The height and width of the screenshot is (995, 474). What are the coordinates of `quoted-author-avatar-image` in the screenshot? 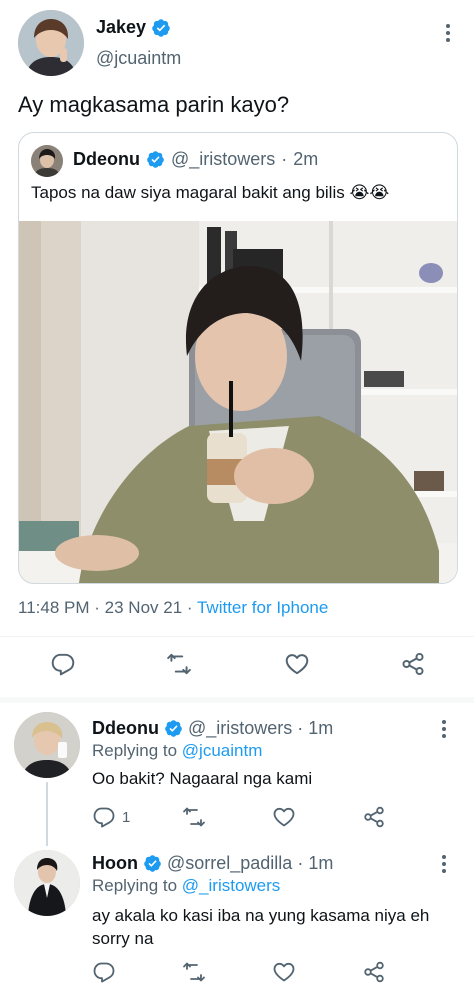 It's located at (47, 161).